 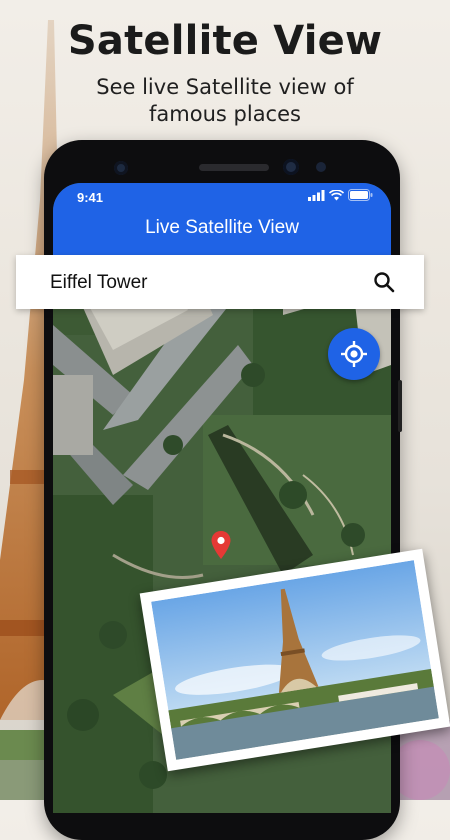 What do you see at coordinates (321, 167) in the screenshot?
I see `proximity-sensor` at bounding box center [321, 167].